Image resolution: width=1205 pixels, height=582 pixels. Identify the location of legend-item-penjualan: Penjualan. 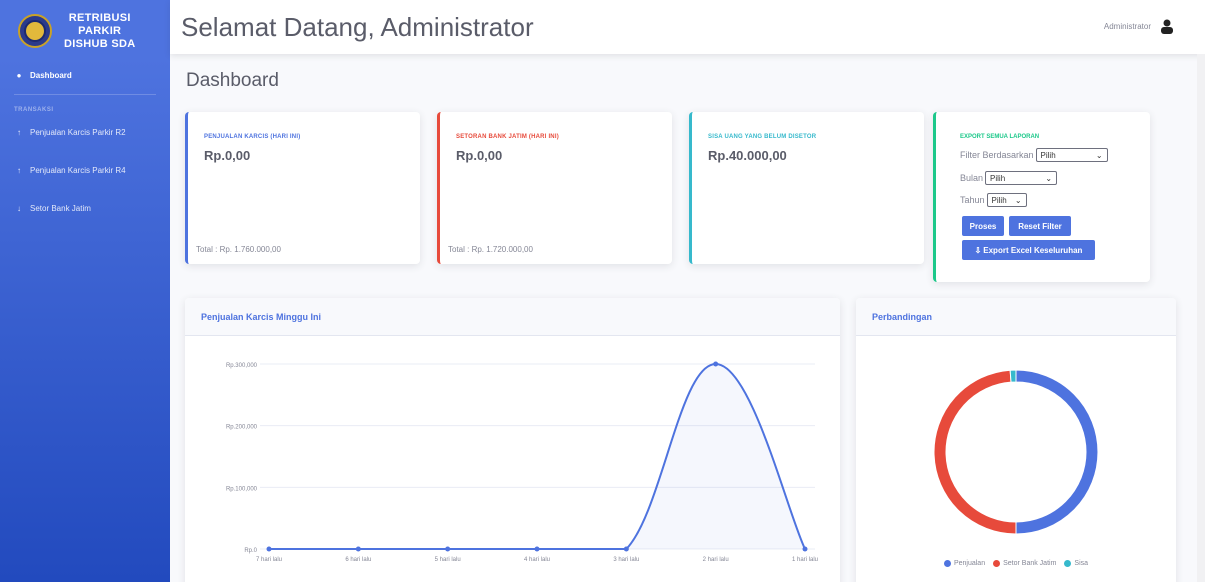
(964, 563).